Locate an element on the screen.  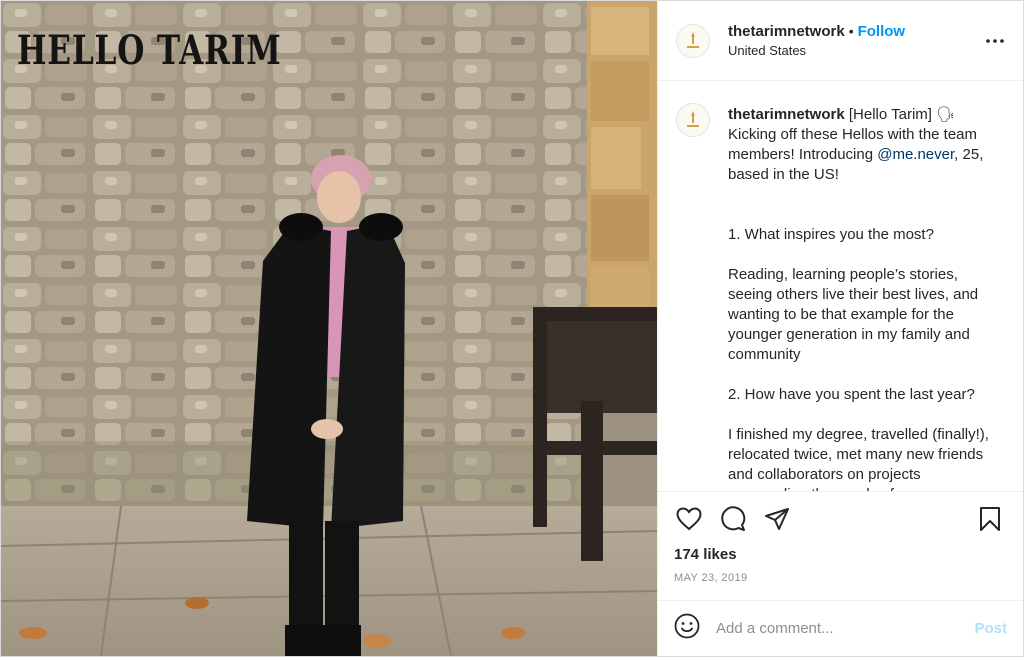
header-username: thetarimnetwork is located at coordinates (786, 31).